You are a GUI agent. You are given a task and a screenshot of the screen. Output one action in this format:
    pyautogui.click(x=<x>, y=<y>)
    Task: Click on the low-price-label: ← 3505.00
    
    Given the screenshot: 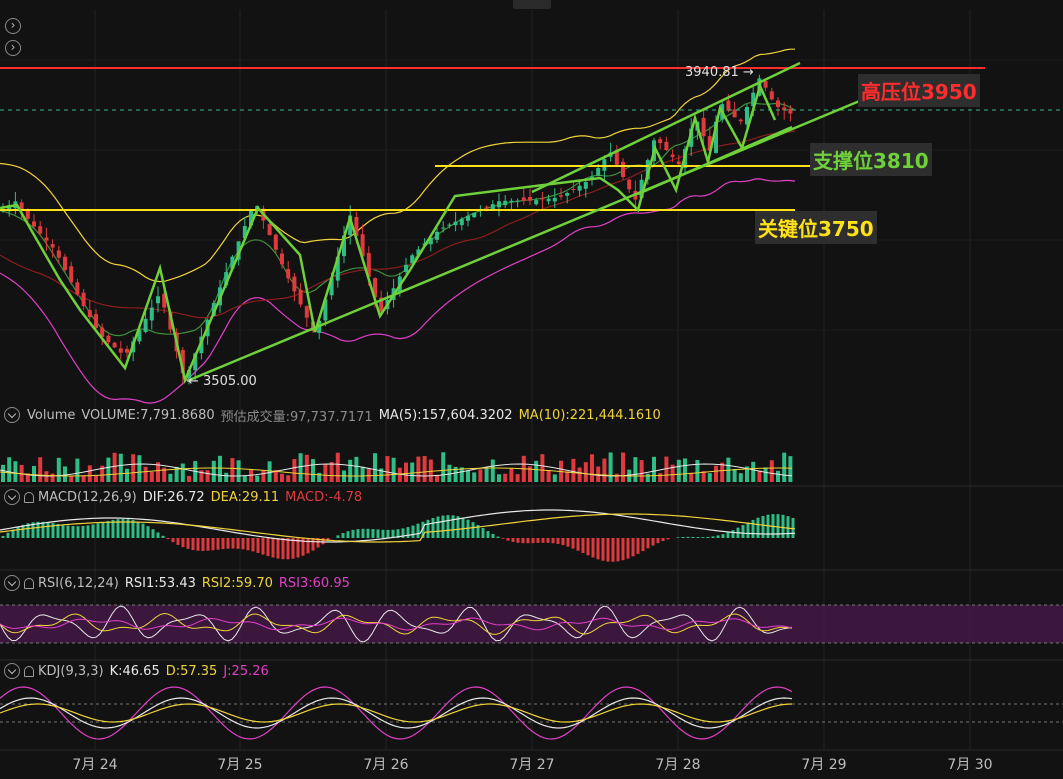 What is the action you would take?
    pyautogui.click(x=222, y=381)
    